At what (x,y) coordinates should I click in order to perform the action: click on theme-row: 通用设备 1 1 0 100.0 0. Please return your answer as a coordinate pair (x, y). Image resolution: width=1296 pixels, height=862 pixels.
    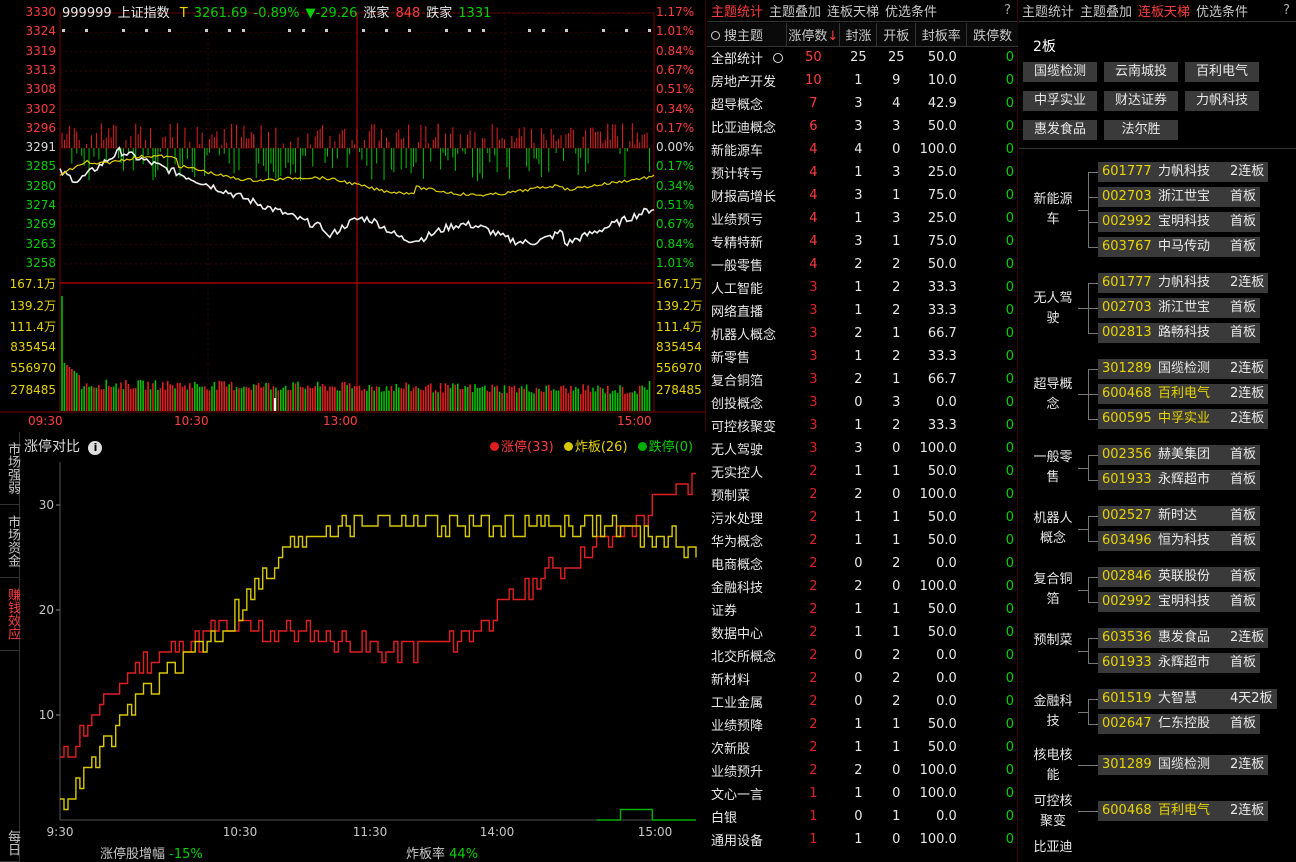
    Looking at the image, I should click on (862, 839).